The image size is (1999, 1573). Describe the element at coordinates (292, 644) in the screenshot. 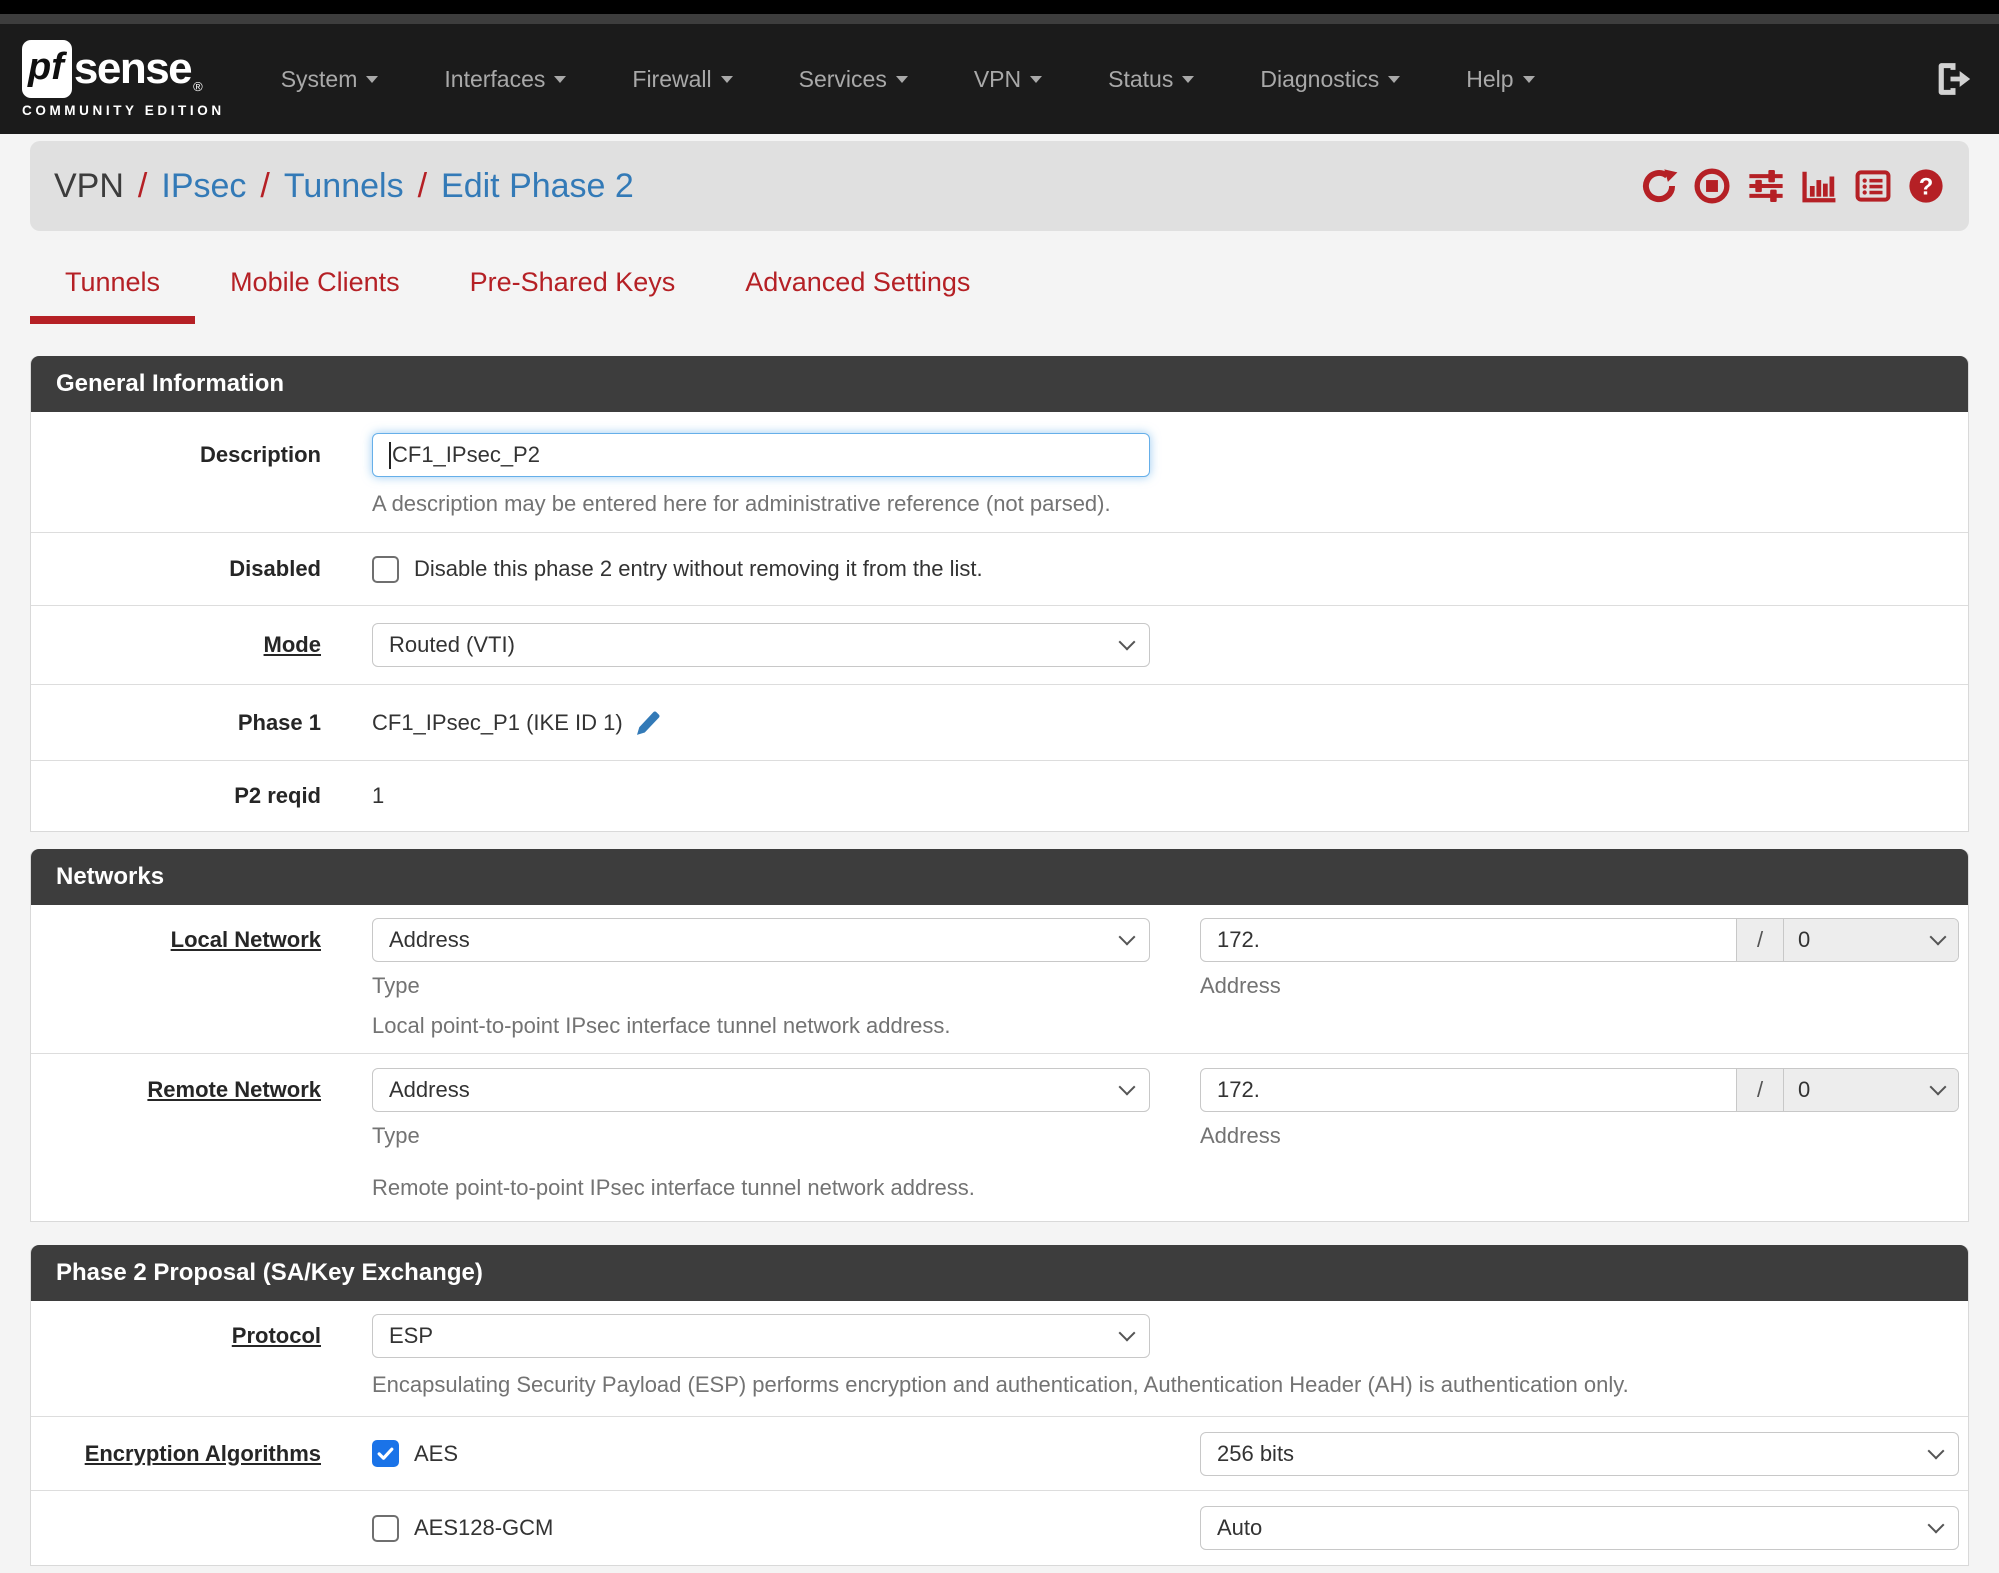

I see `mode-label: Mode` at that location.